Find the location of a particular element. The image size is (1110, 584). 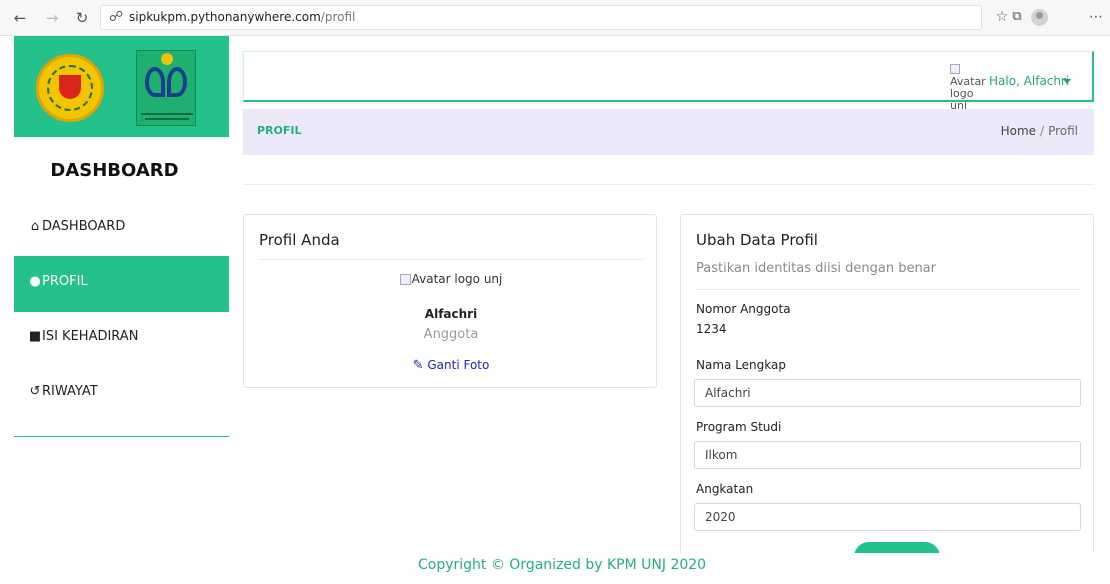

member-number-value: 1234 is located at coordinates (711, 329).